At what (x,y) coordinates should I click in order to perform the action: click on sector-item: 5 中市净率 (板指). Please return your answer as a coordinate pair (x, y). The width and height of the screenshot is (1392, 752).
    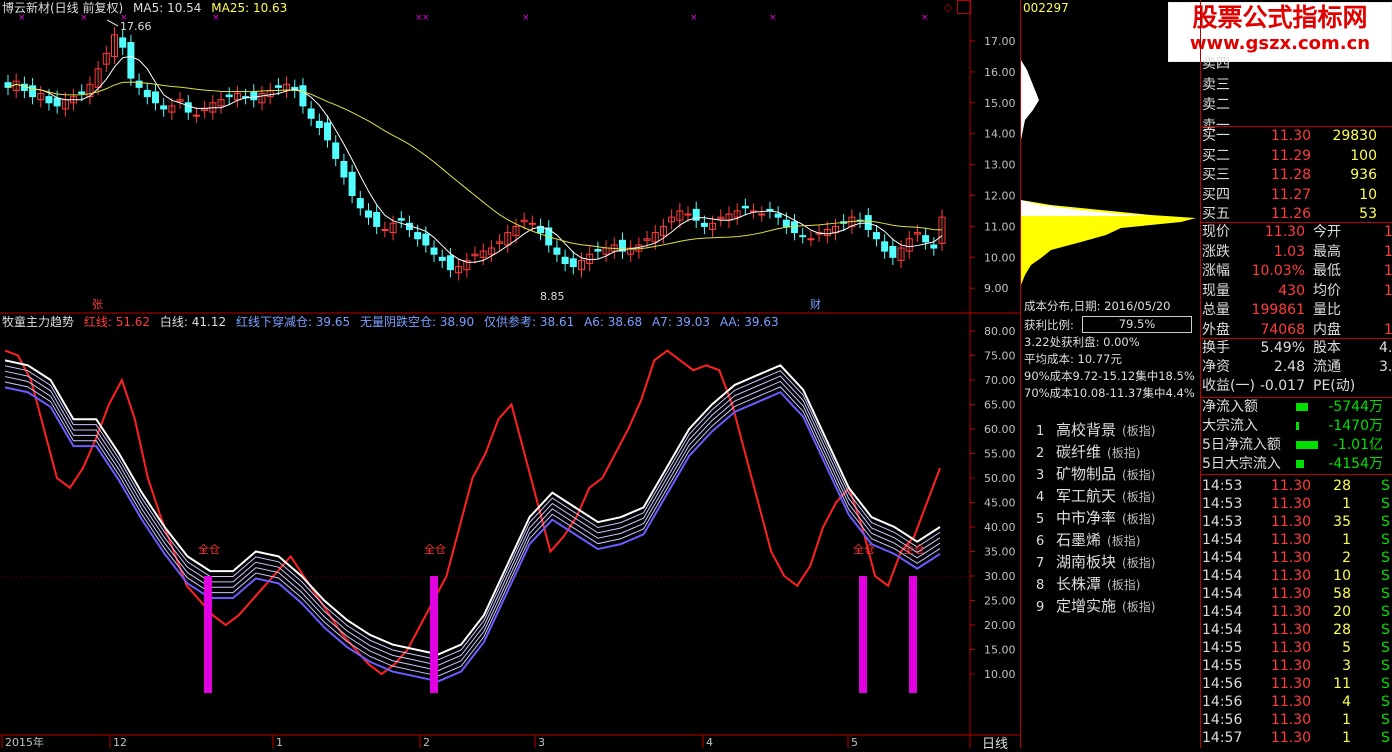
    Looking at the image, I should click on (1095, 518).